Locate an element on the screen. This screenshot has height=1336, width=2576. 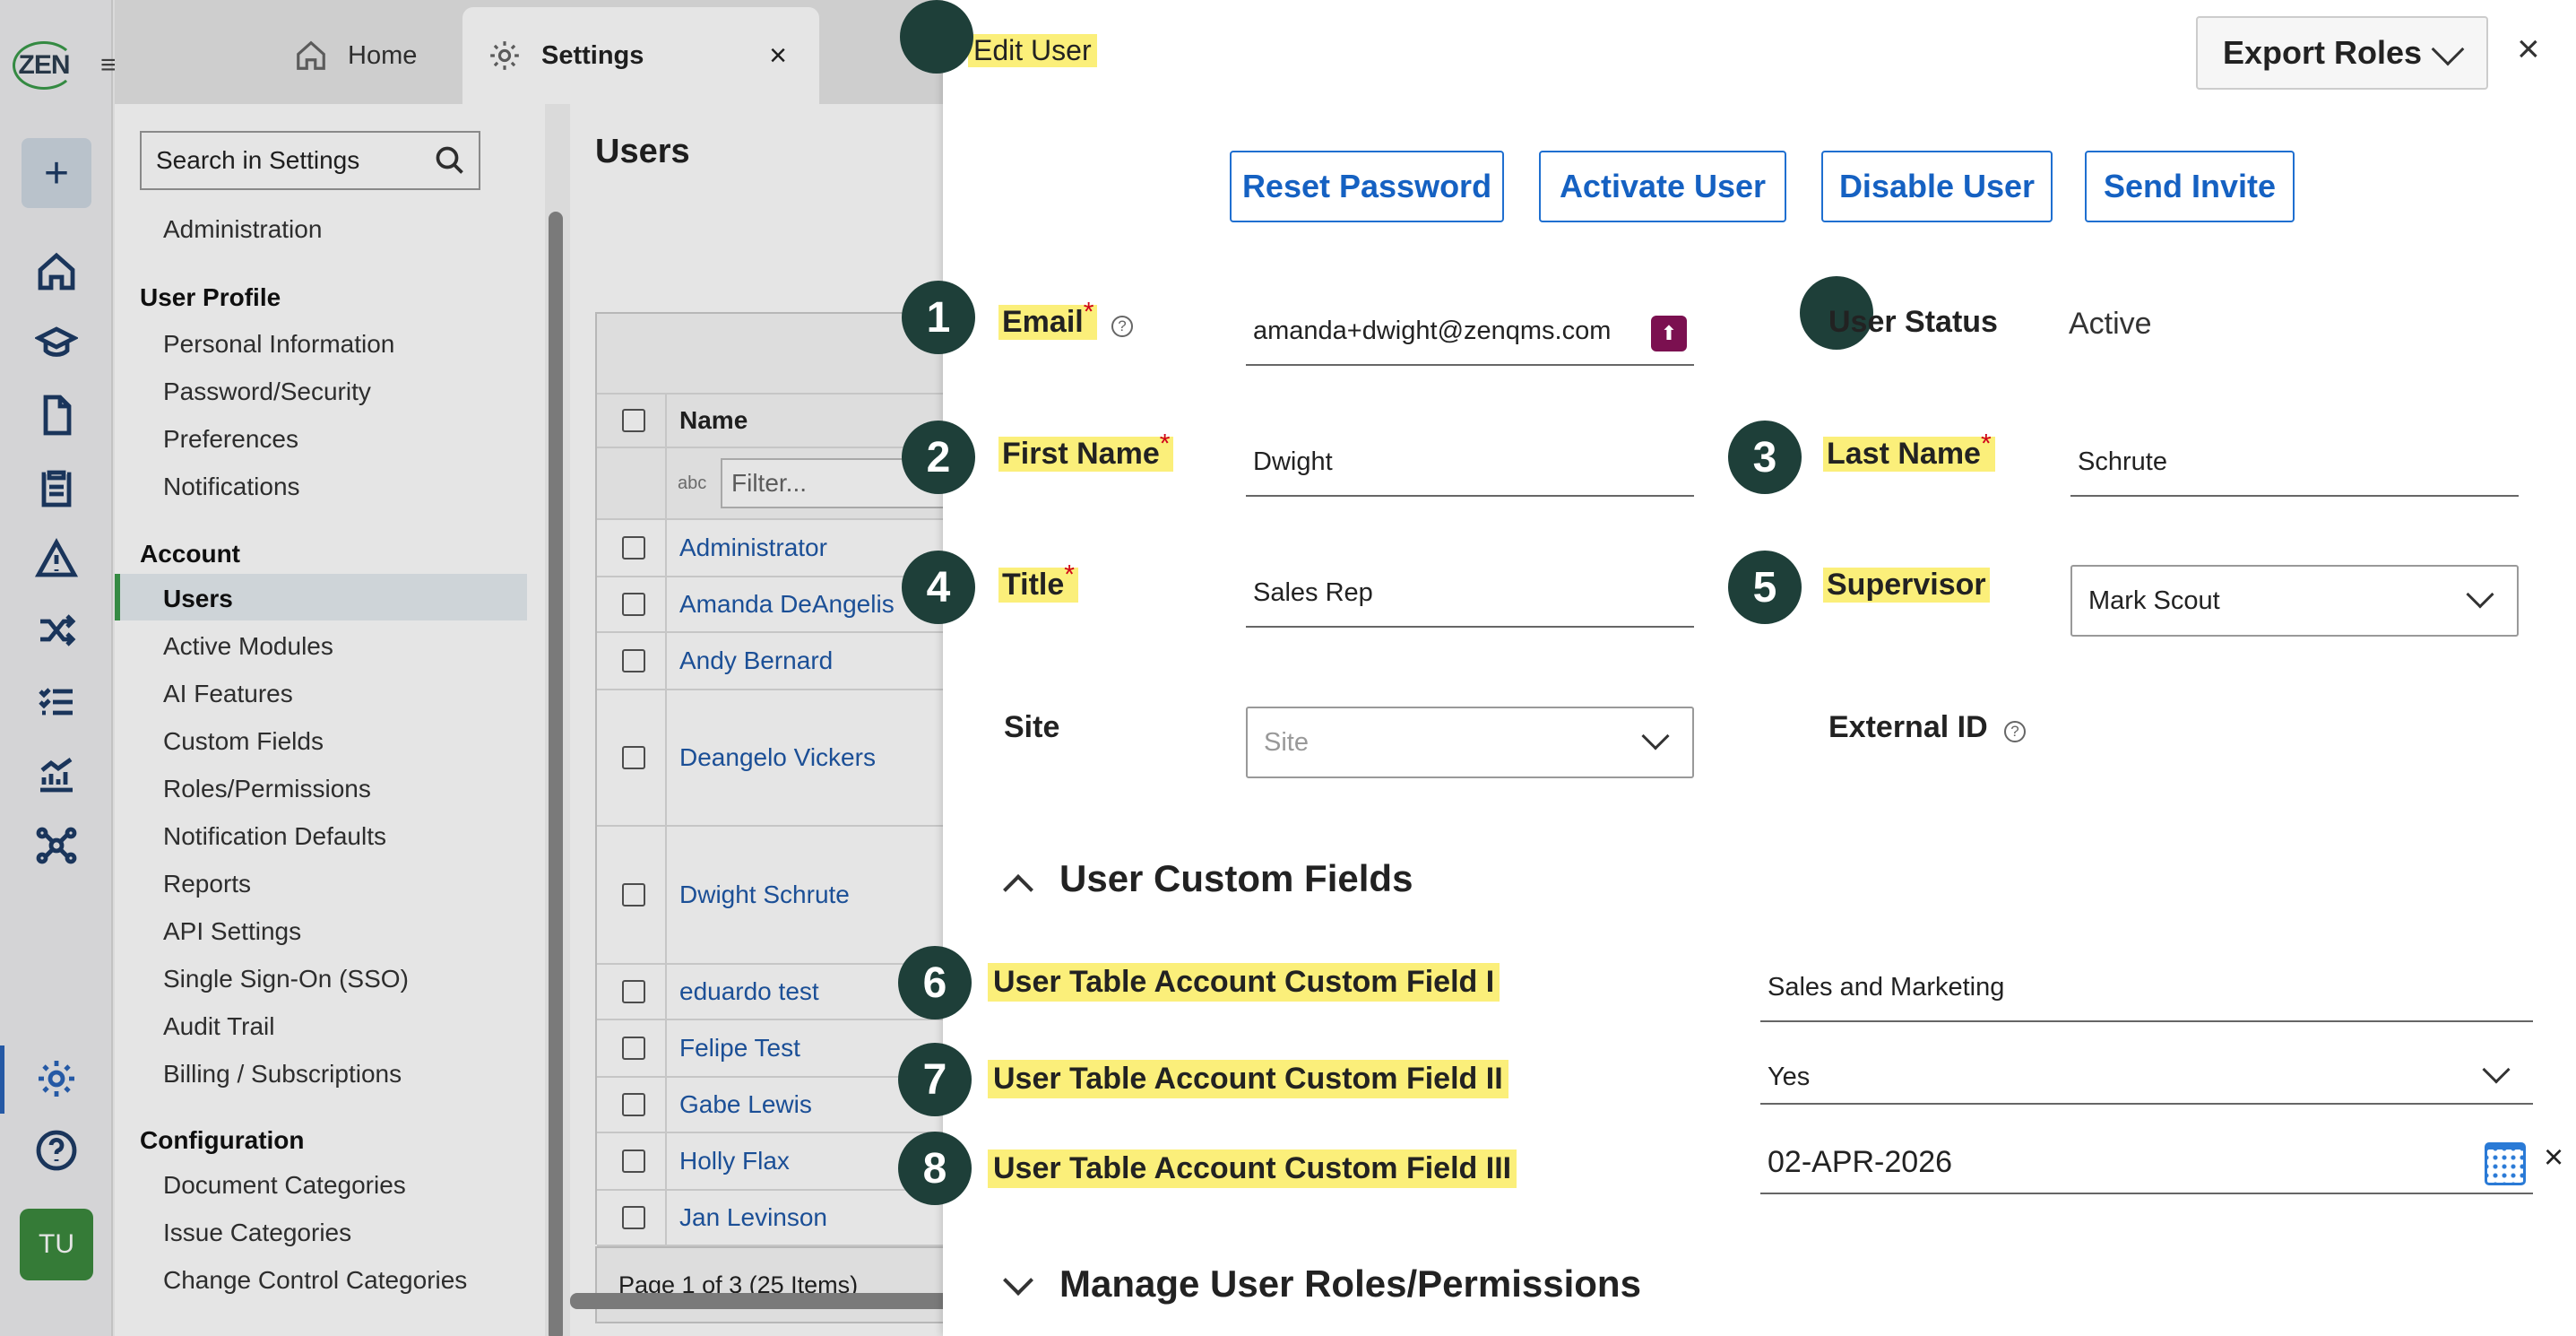
export-roles-label: Export Roles is located at coordinates (2323, 52).